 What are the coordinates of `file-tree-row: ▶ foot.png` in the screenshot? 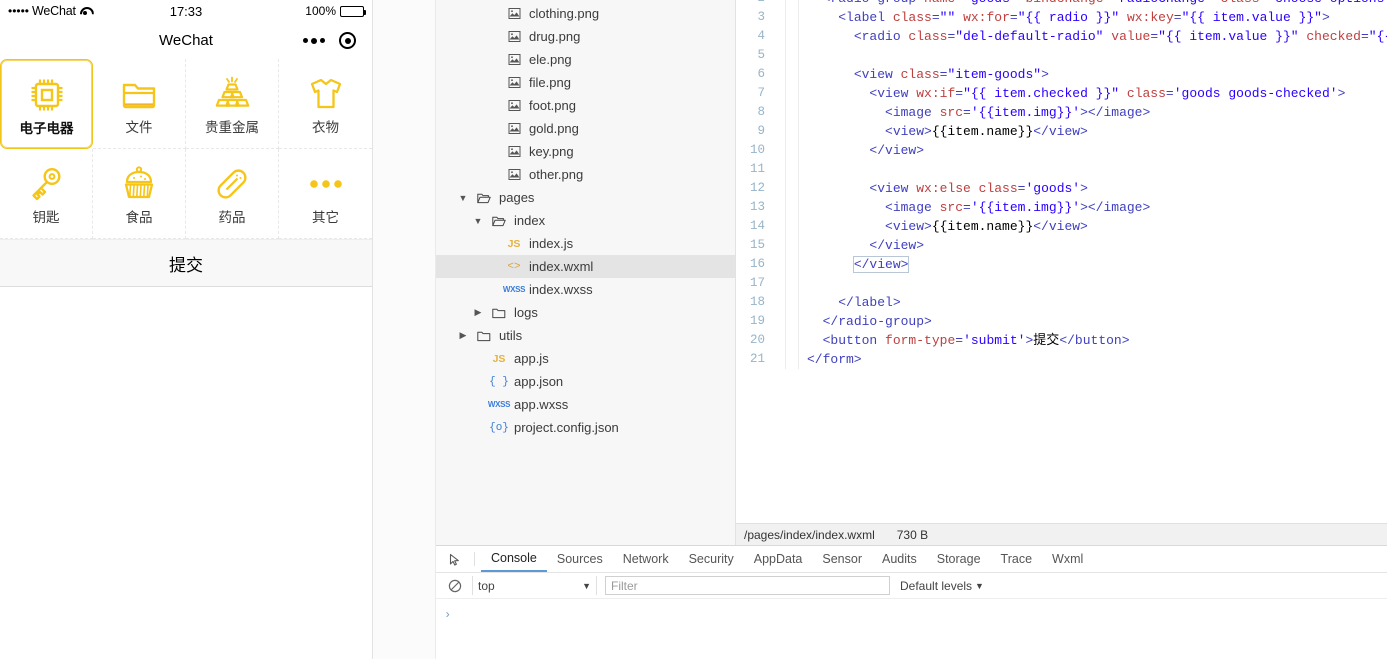 It's located at (585, 105).